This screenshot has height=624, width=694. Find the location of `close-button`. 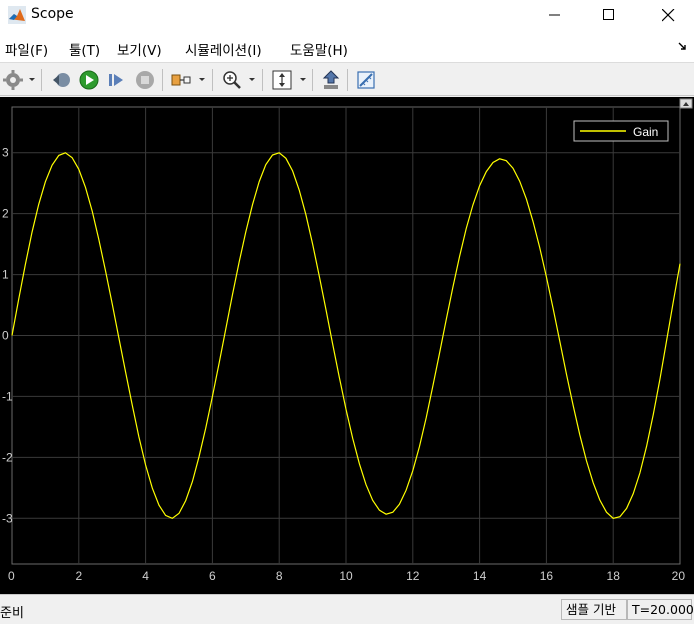

close-button is located at coordinates (668, 15).